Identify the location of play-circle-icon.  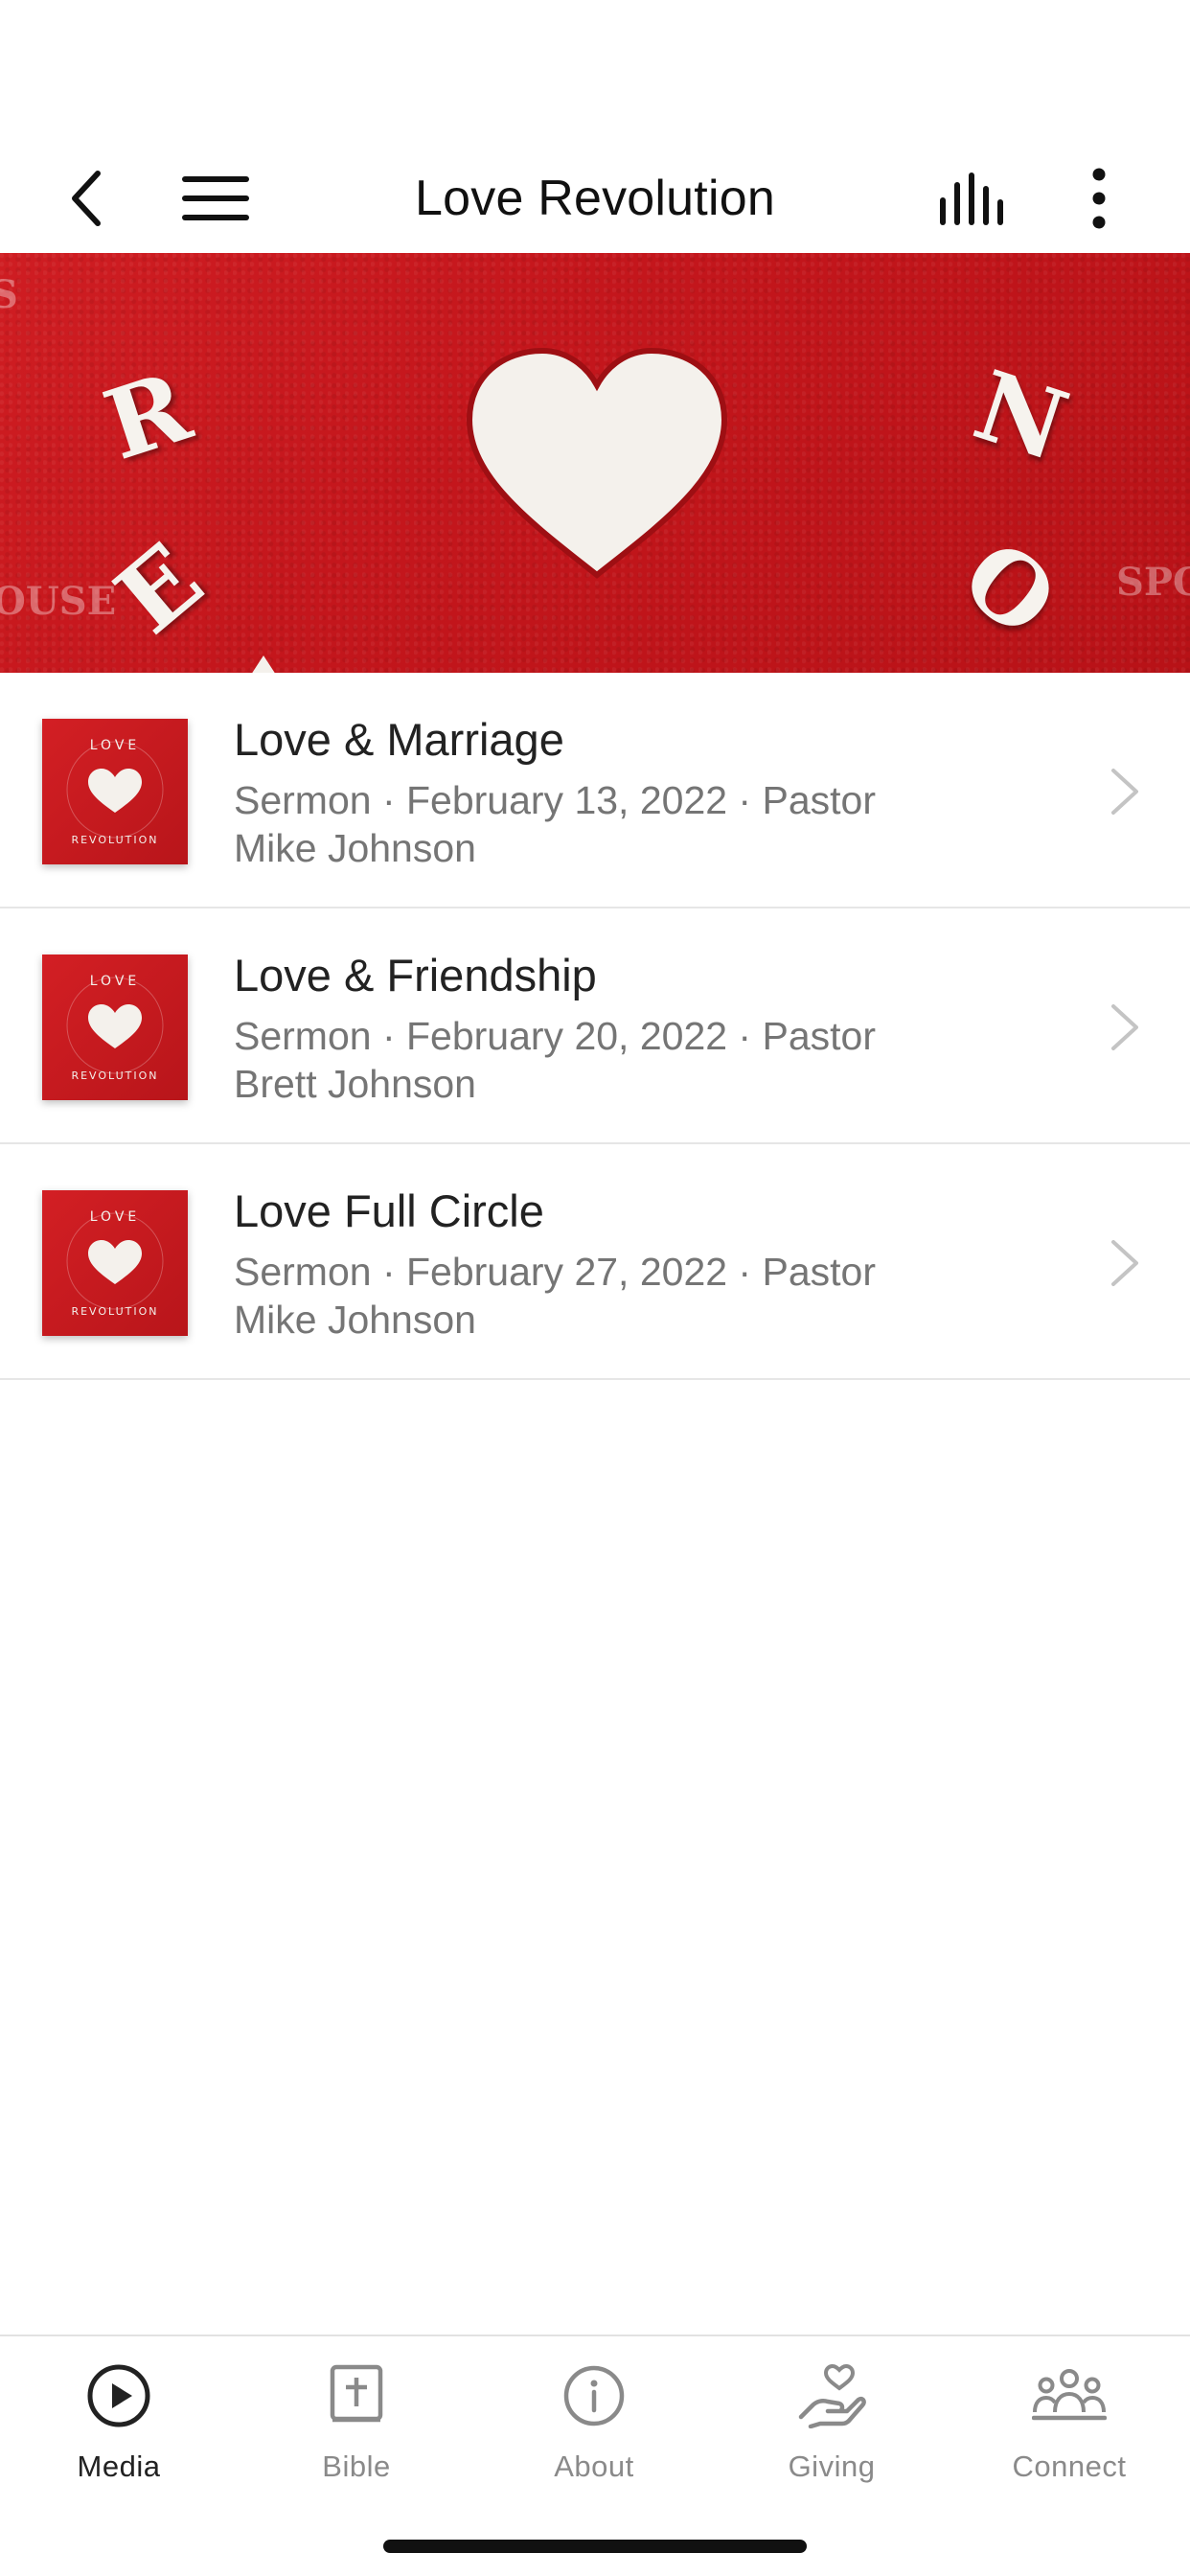
(119, 2395).